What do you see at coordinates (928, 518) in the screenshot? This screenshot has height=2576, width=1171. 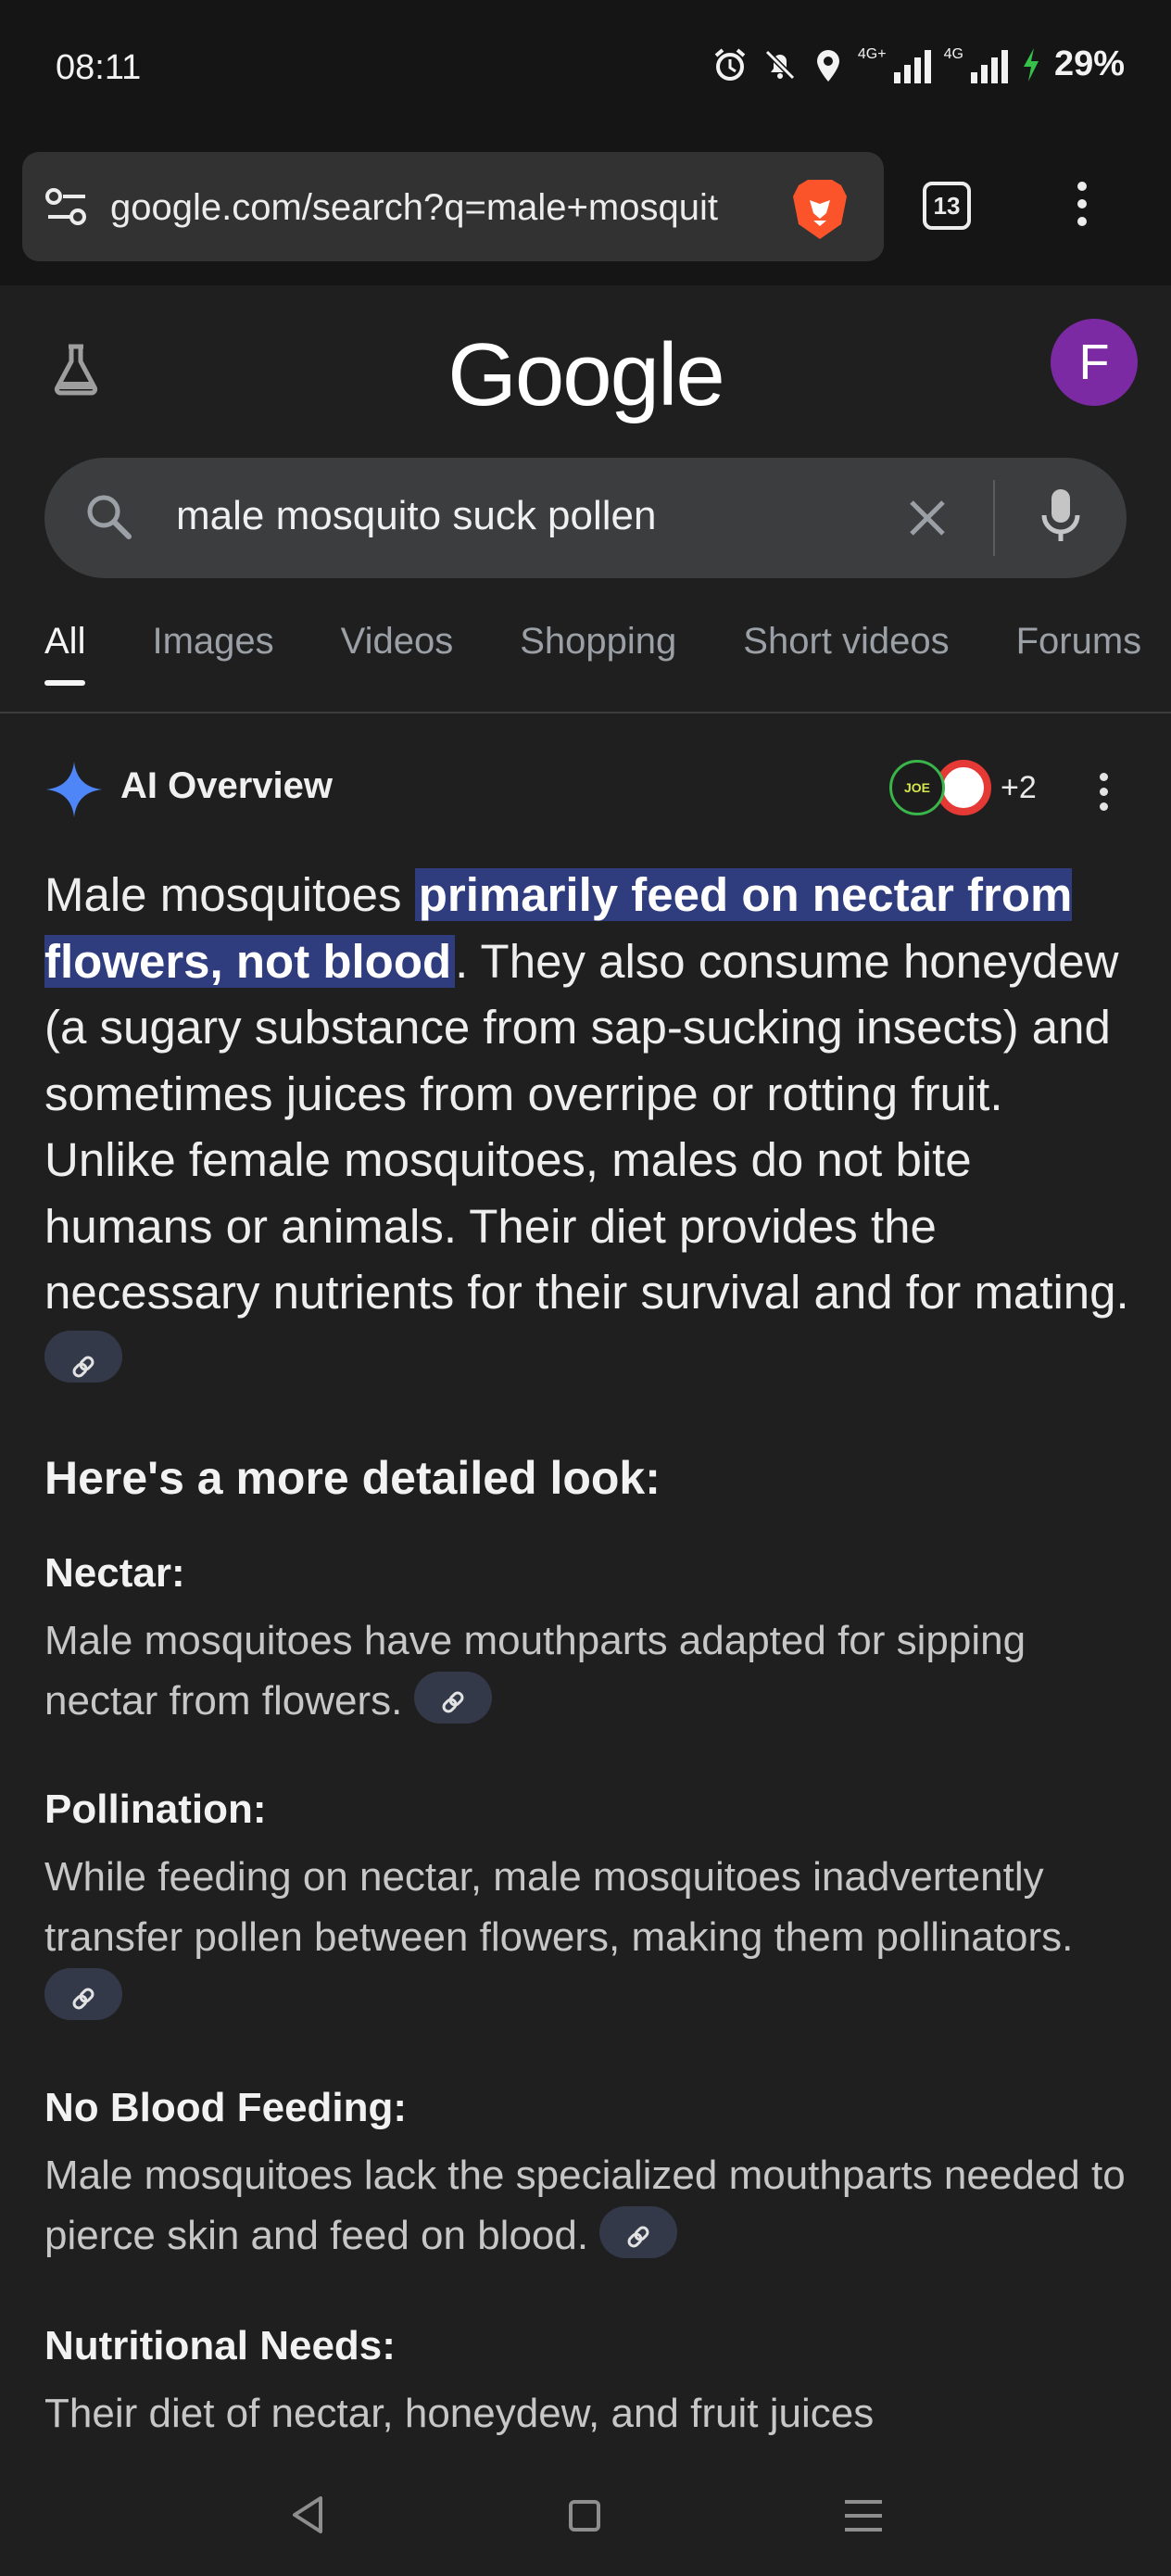 I see `close-icon` at bounding box center [928, 518].